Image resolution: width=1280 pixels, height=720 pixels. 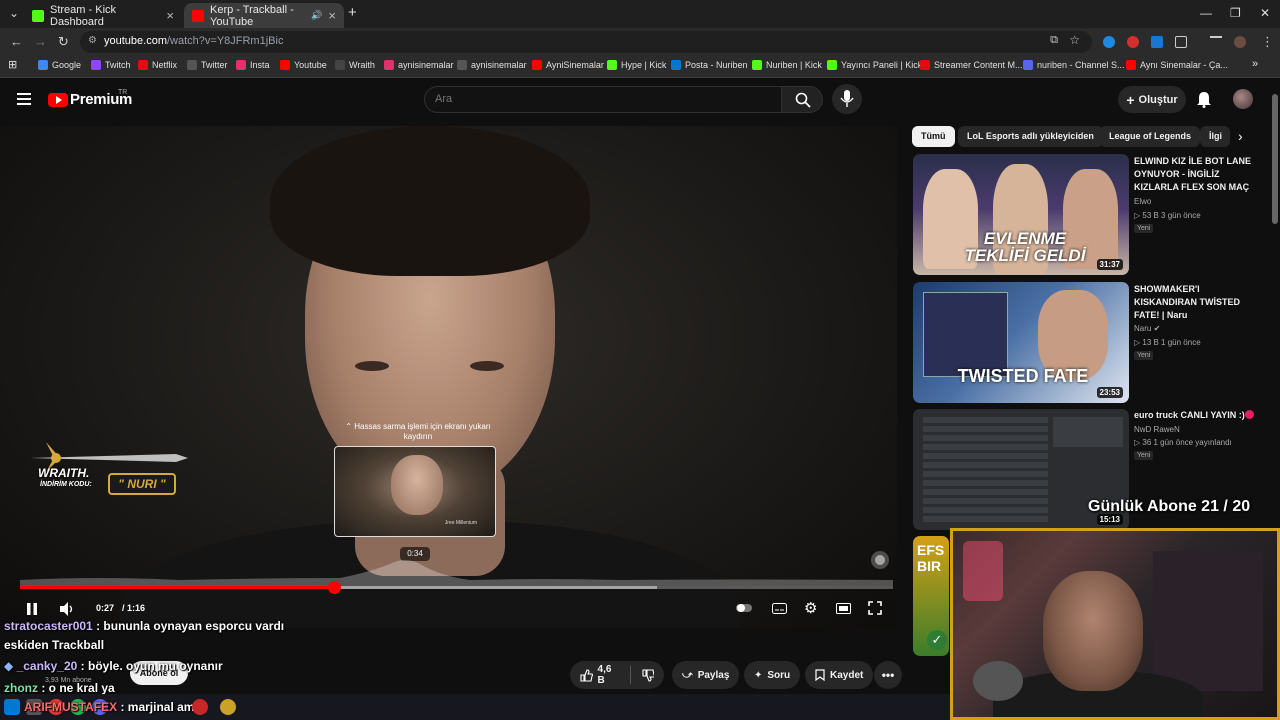 I want to click on bookmark-twitch: Twitch, so click(x=111, y=65).